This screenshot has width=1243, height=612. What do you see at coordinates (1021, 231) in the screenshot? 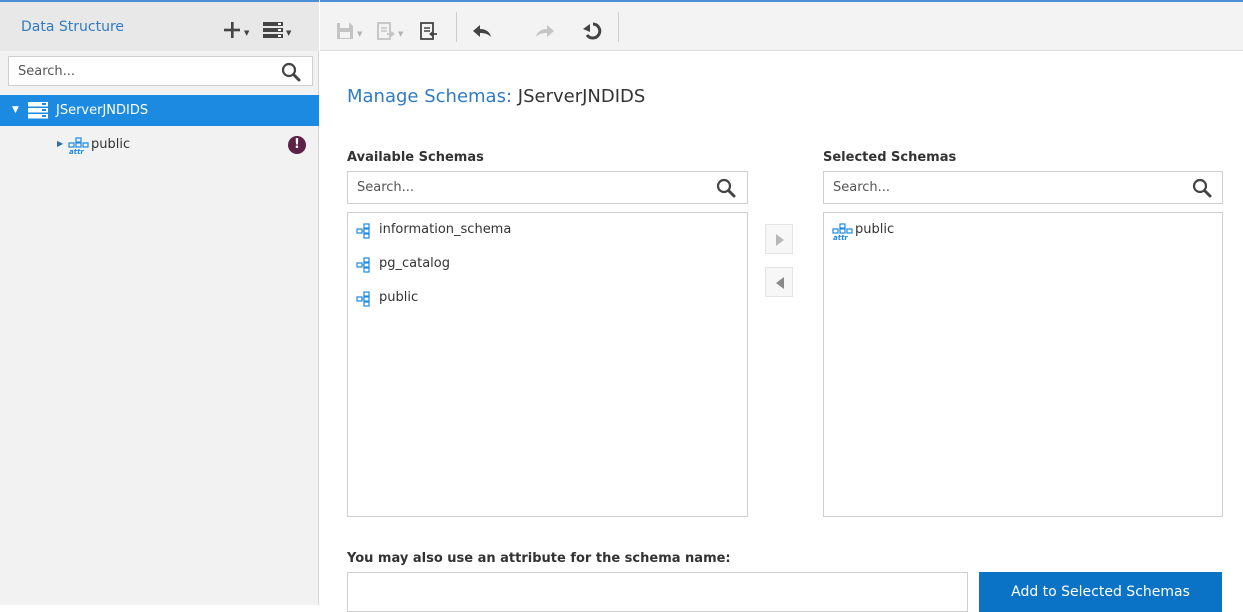
I see `list-item-public-selected: attr public` at bounding box center [1021, 231].